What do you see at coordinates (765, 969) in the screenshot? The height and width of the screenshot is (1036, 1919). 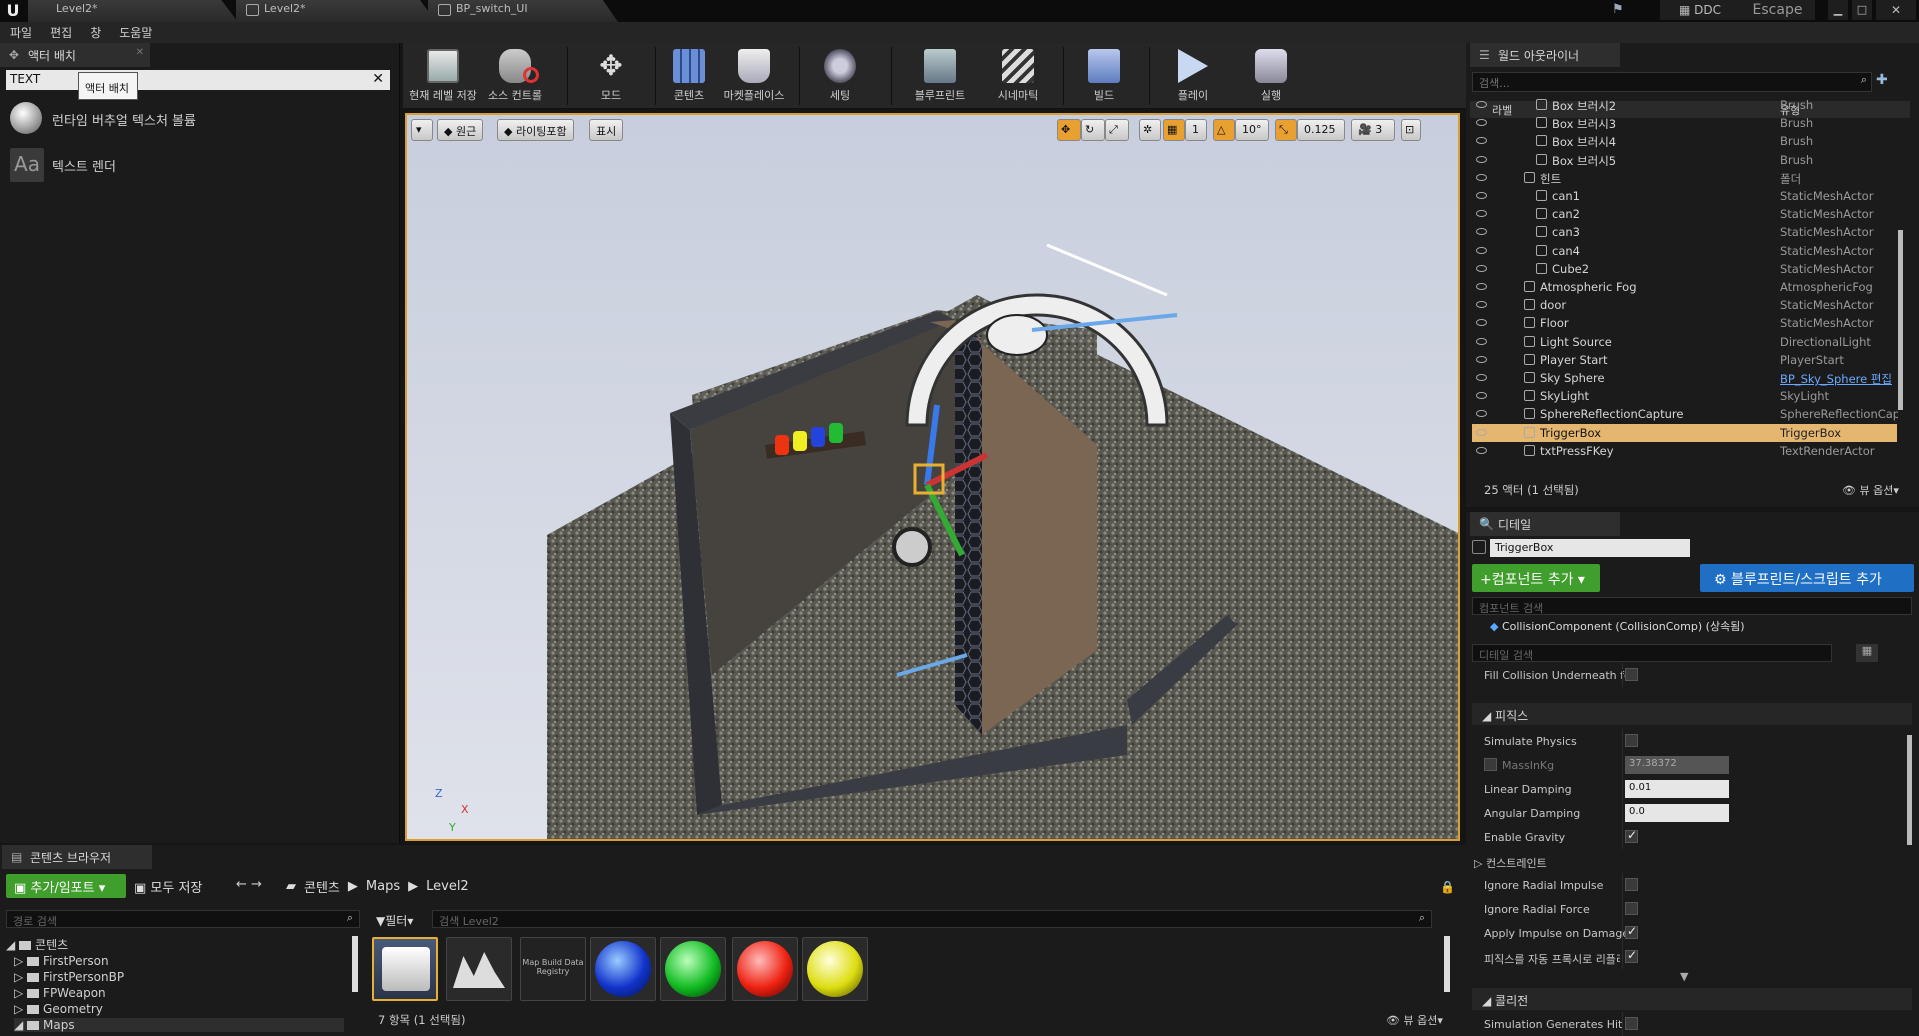 I see `asset-red-material` at bounding box center [765, 969].